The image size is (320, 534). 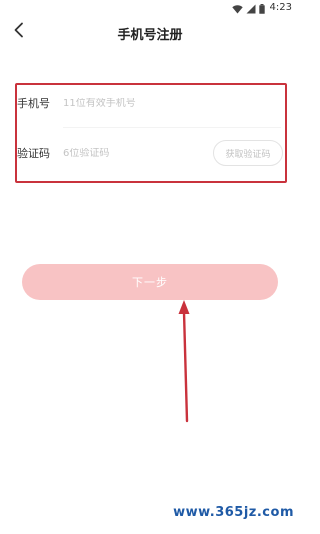 I want to click on phone-row: 手机号, so click(x=151, y=103).